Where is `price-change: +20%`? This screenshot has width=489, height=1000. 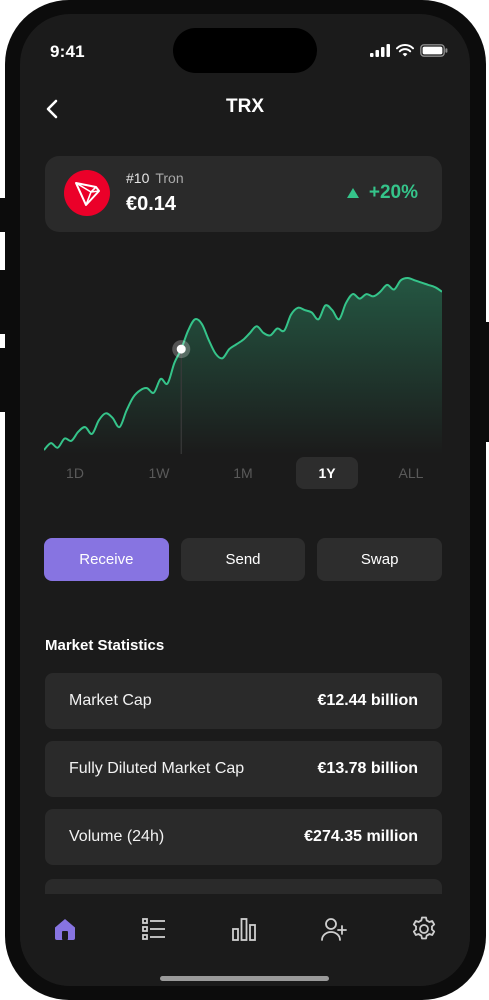
price-change: +20% is located at coordinates (382, 193).